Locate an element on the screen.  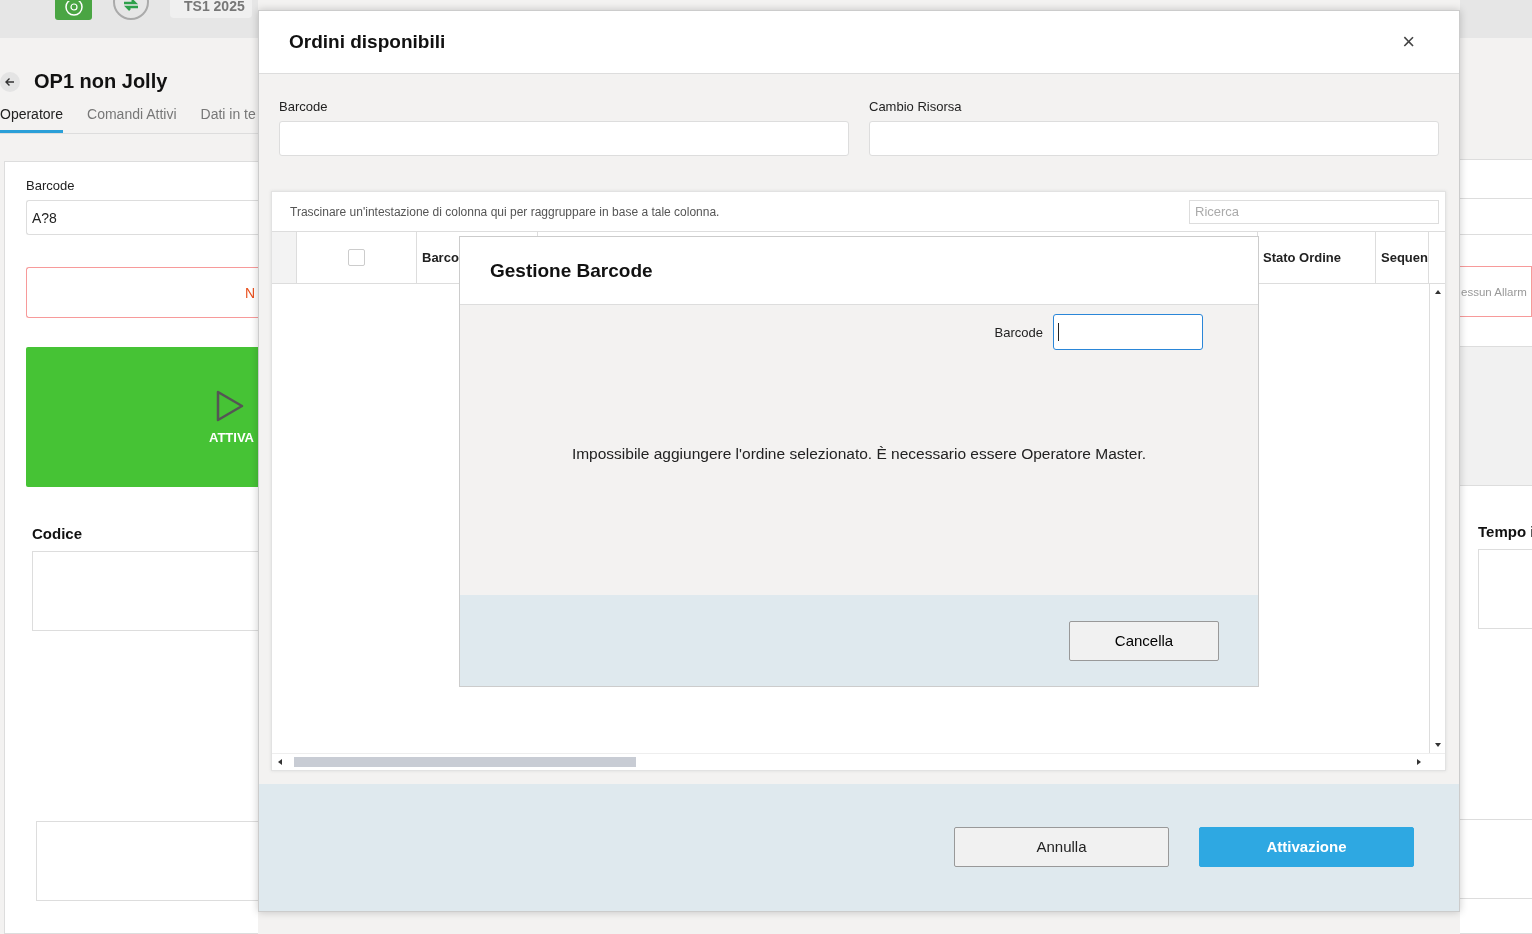
group-hint: Trascinare un'intestazione di colonna qui per raggruppare in base a tale colonna. is located at coordinates (505, 211).